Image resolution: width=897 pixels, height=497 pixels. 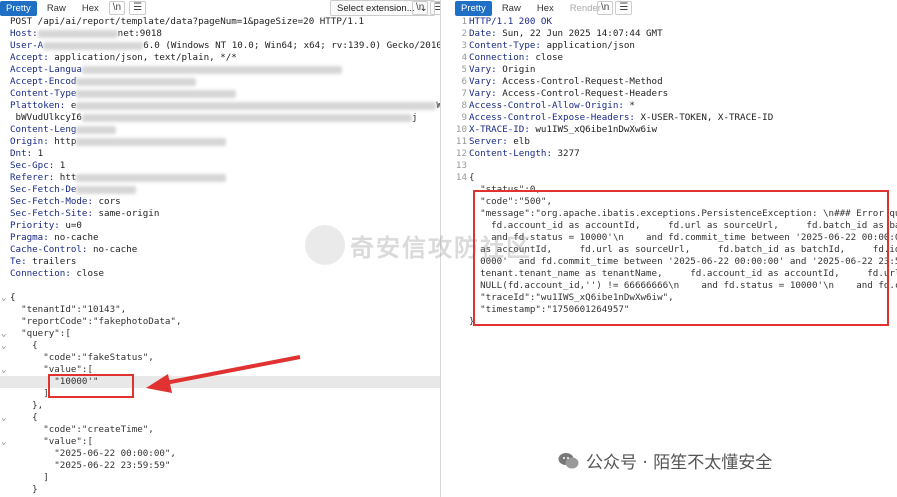 I want to click on header-value: application/json, so click(x=587, y=45).